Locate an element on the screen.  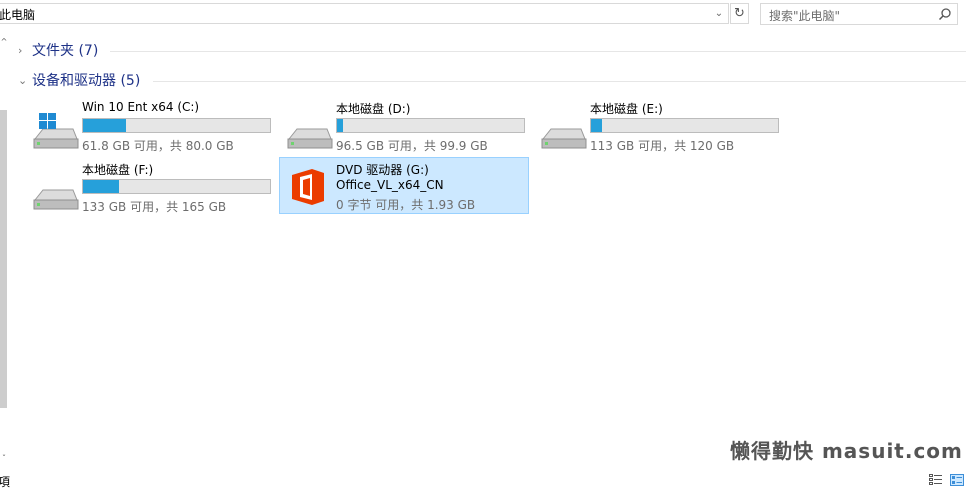
group-devices-title: 设备和驱动器 (5) is located at coordinates (86, 81).